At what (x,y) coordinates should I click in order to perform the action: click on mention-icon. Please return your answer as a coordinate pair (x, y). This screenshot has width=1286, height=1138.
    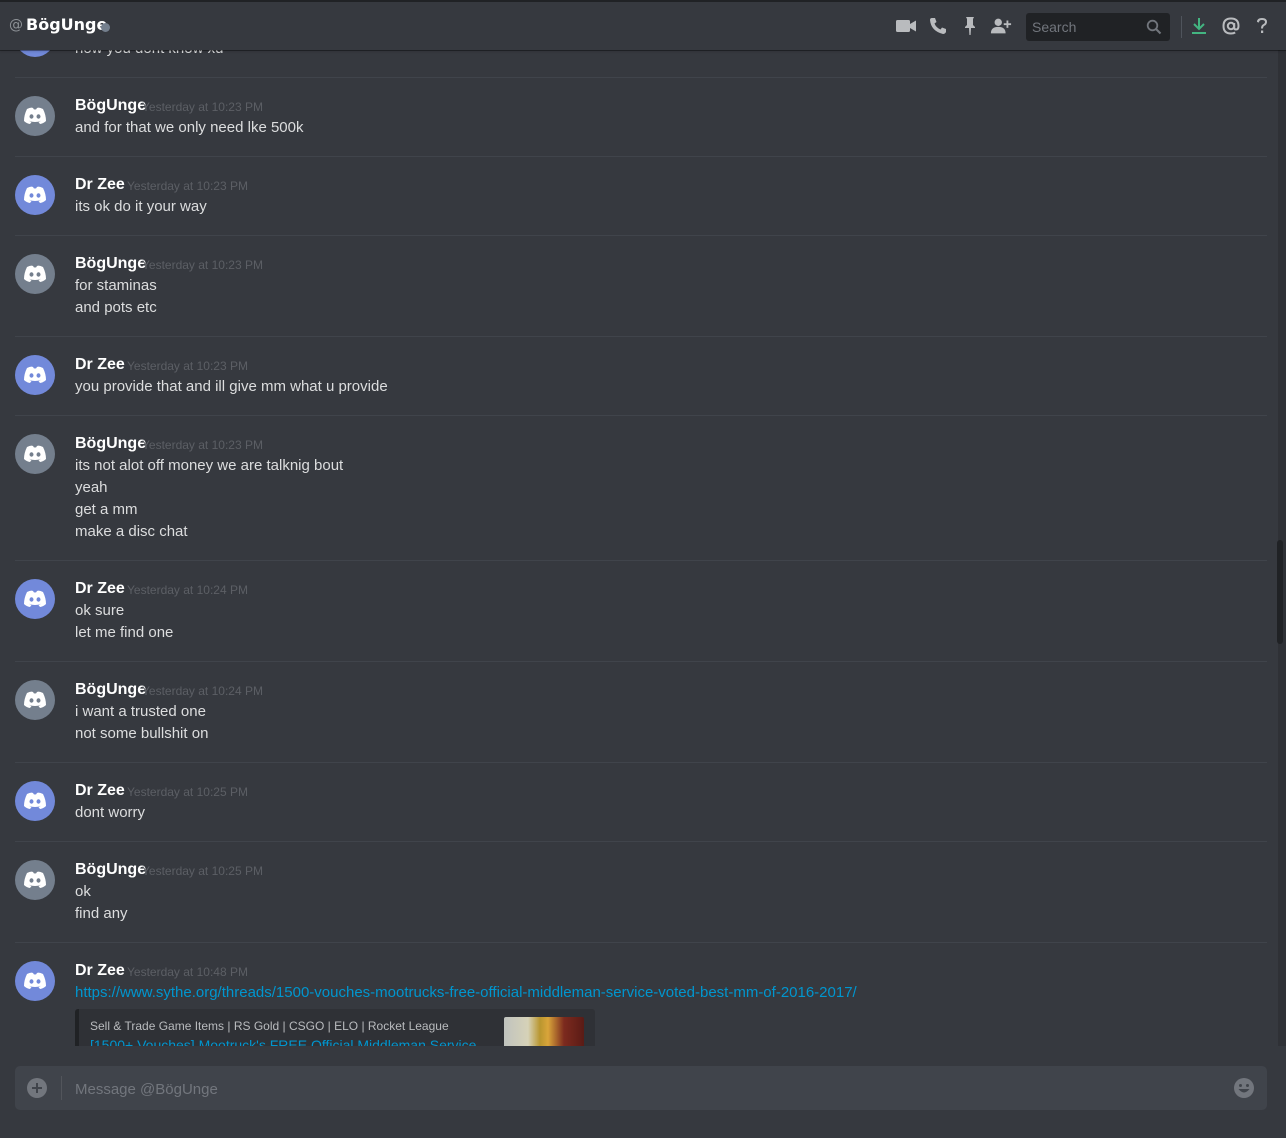
    Looking at the image, I should click on (1231, 26).